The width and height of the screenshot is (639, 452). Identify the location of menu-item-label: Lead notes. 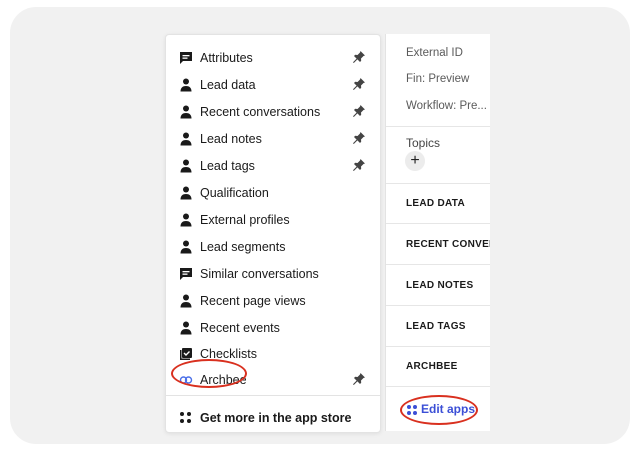
(231, 139).